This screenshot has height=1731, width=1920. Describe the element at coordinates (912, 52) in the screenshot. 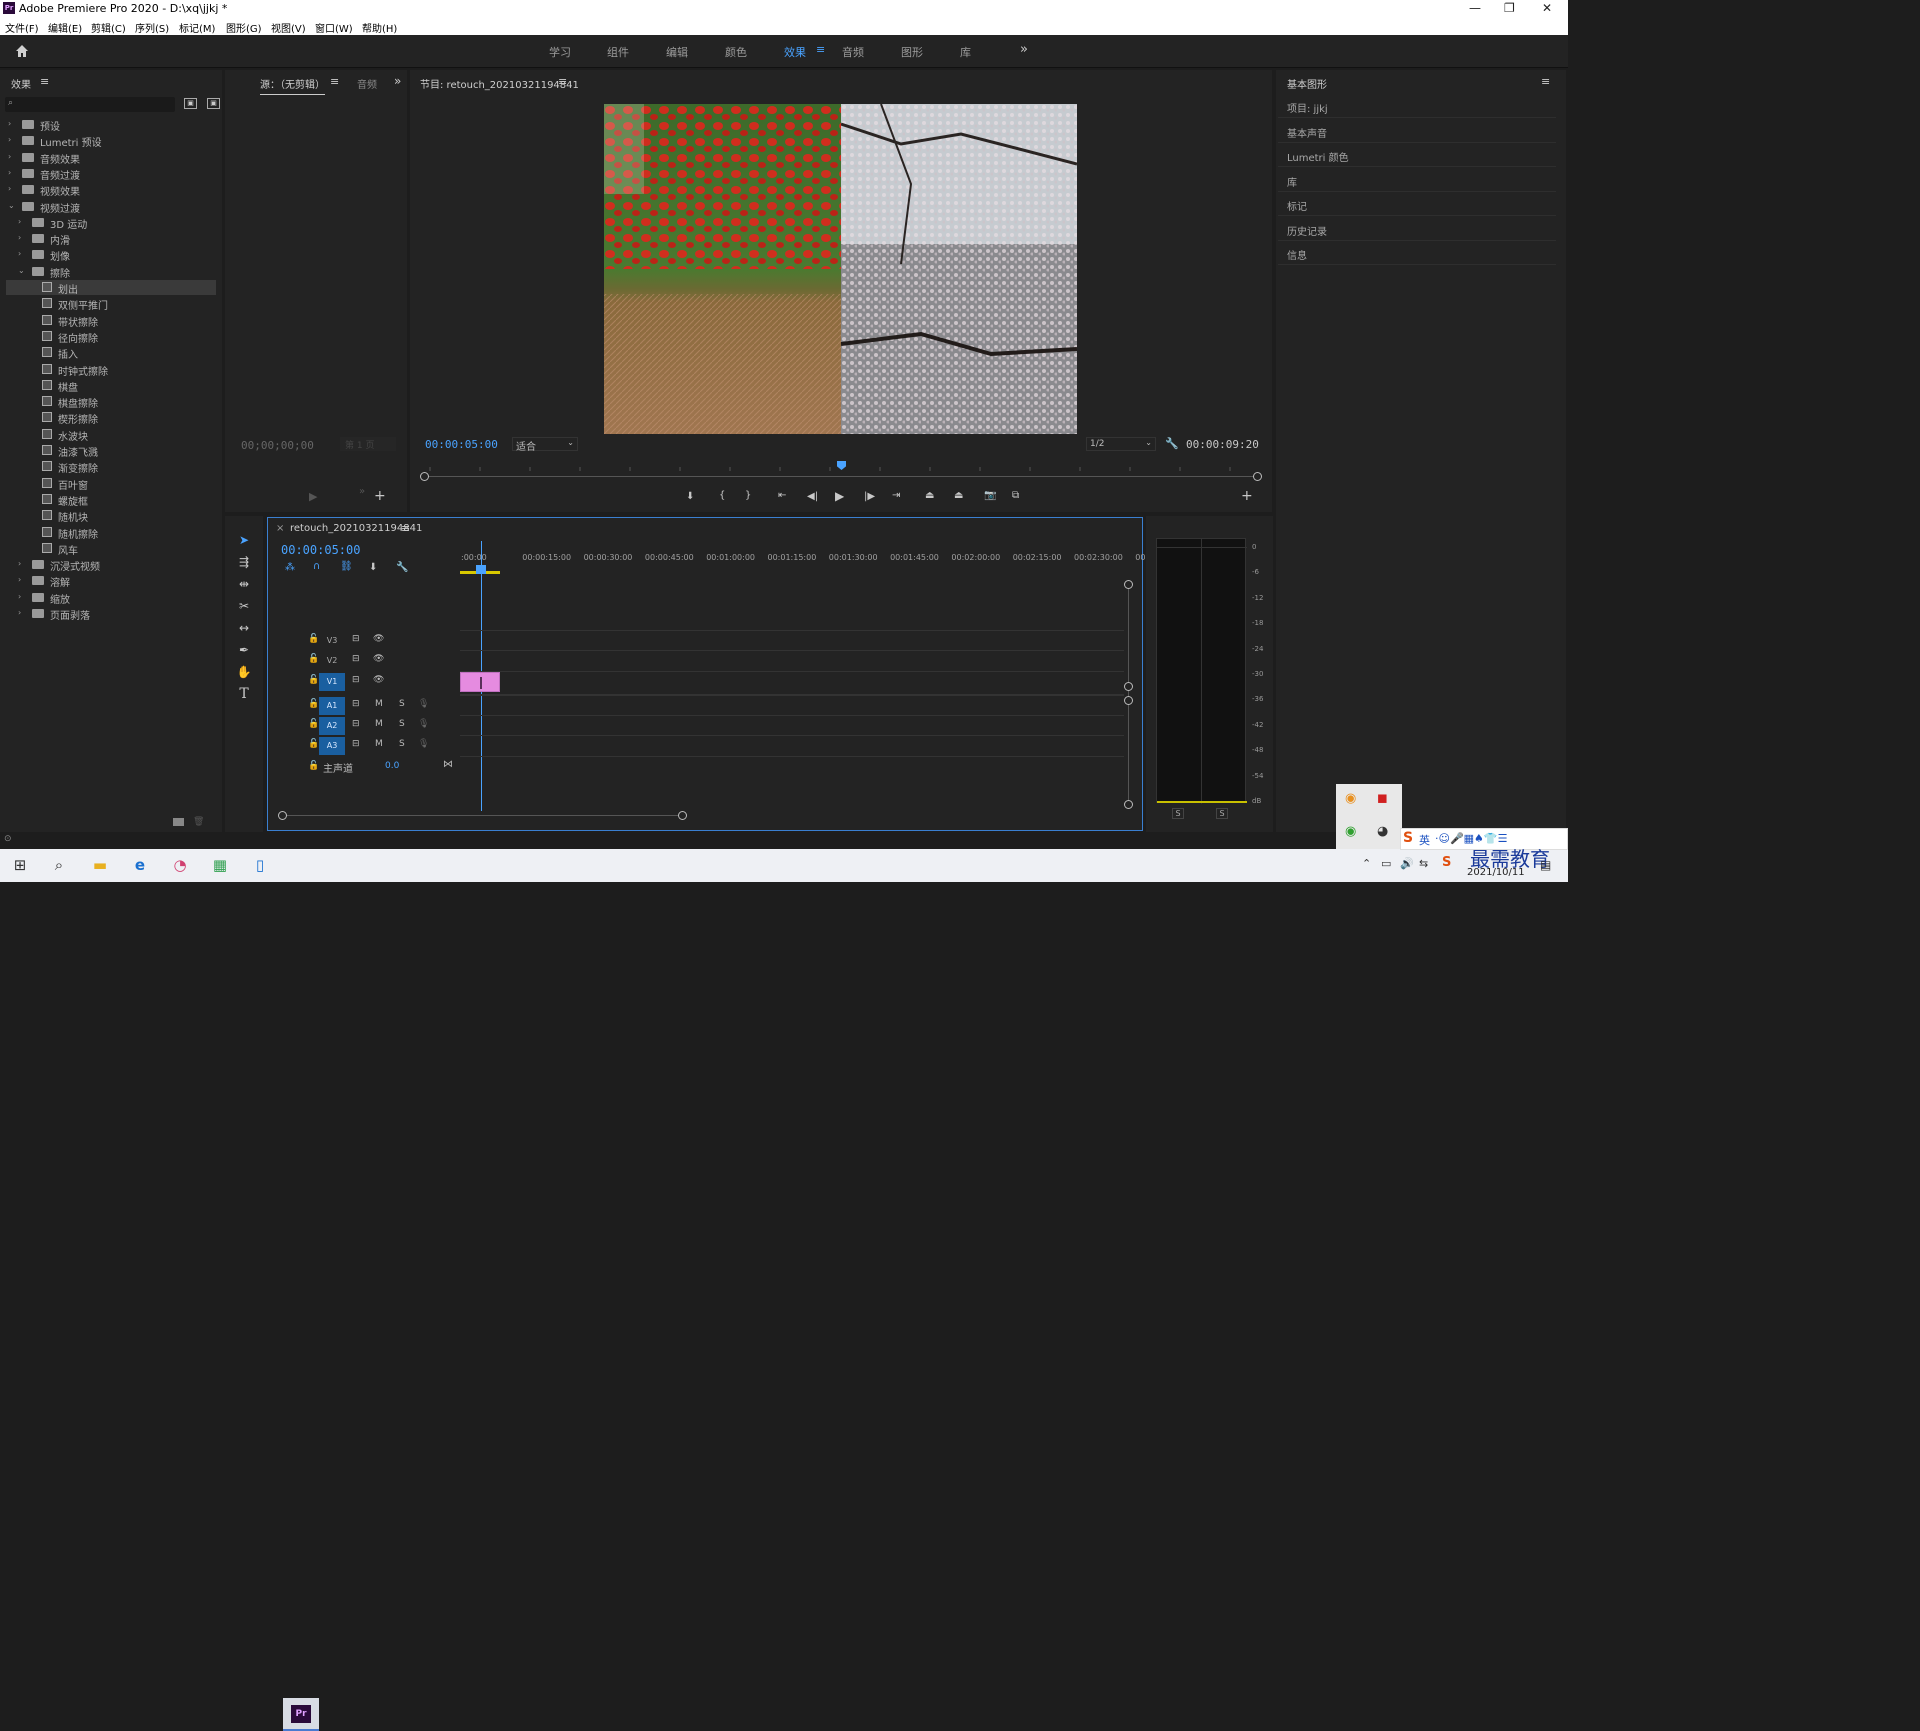

I see `workspace-tab-graphics: 图形` at that location.